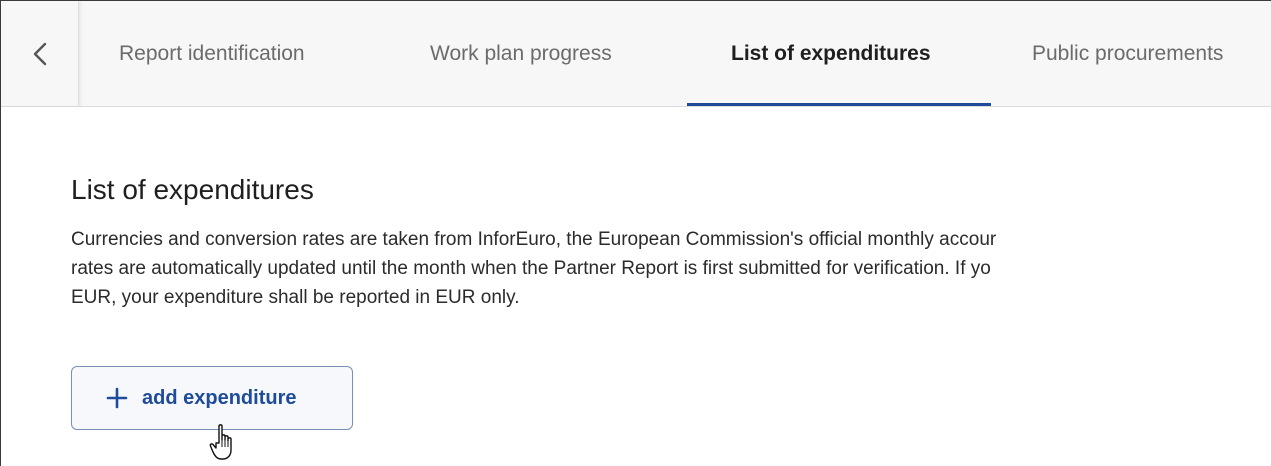 This screenshot has width=1271, height=466. I want to click on plus-icon, so click(117, 398).